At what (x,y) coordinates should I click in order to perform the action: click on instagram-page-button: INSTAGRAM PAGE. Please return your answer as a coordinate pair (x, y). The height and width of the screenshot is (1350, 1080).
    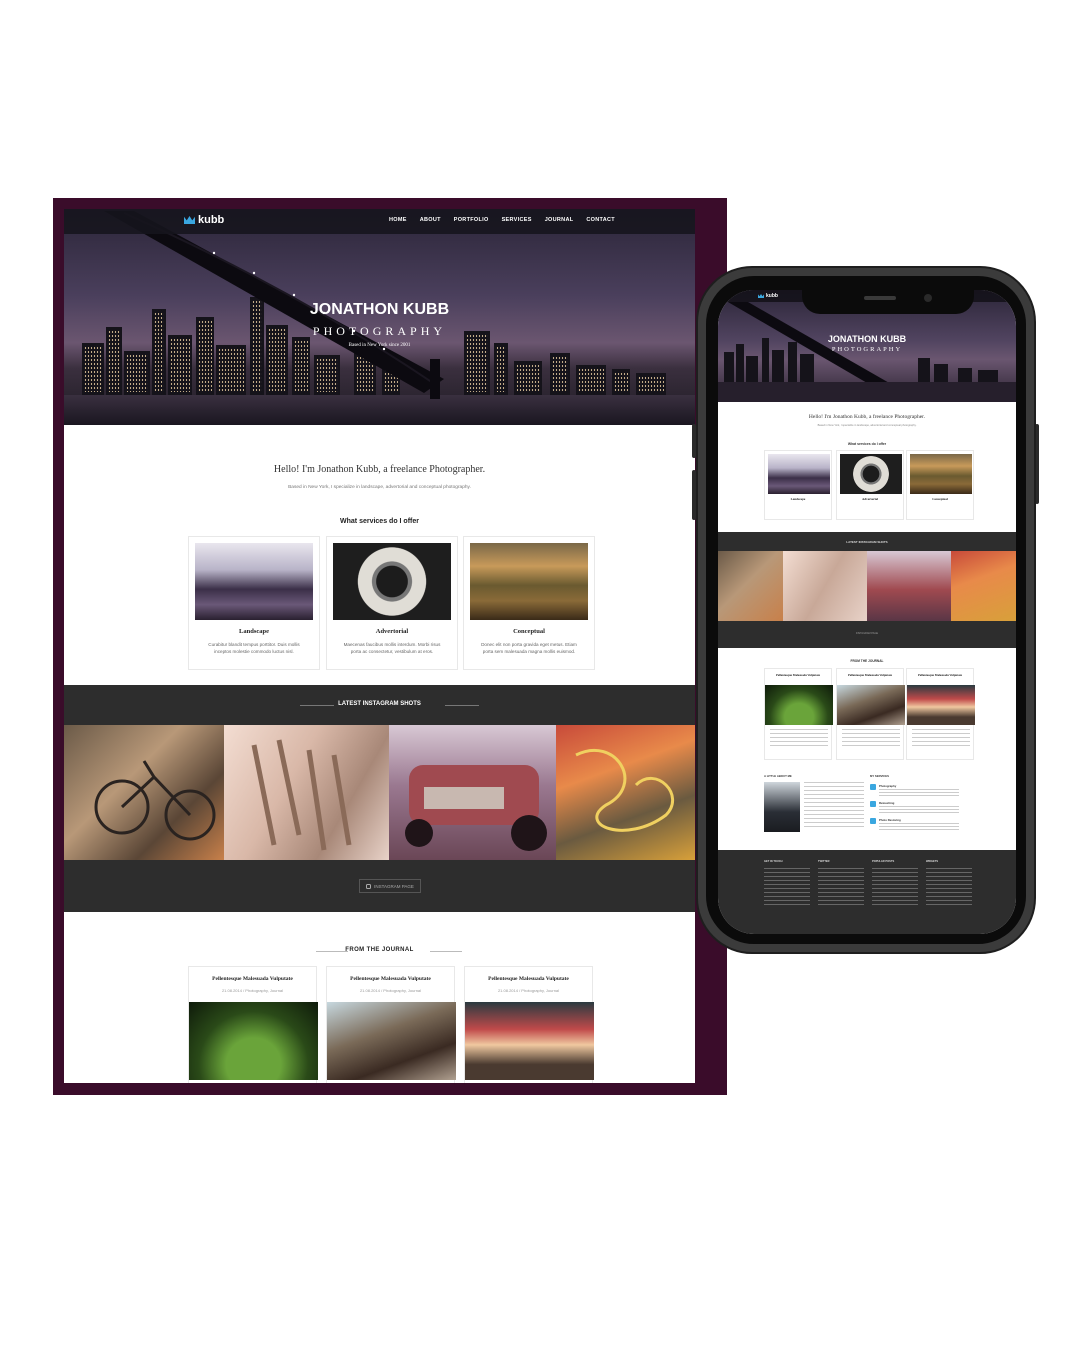
    Looking at the image, I should click on (390, 886).